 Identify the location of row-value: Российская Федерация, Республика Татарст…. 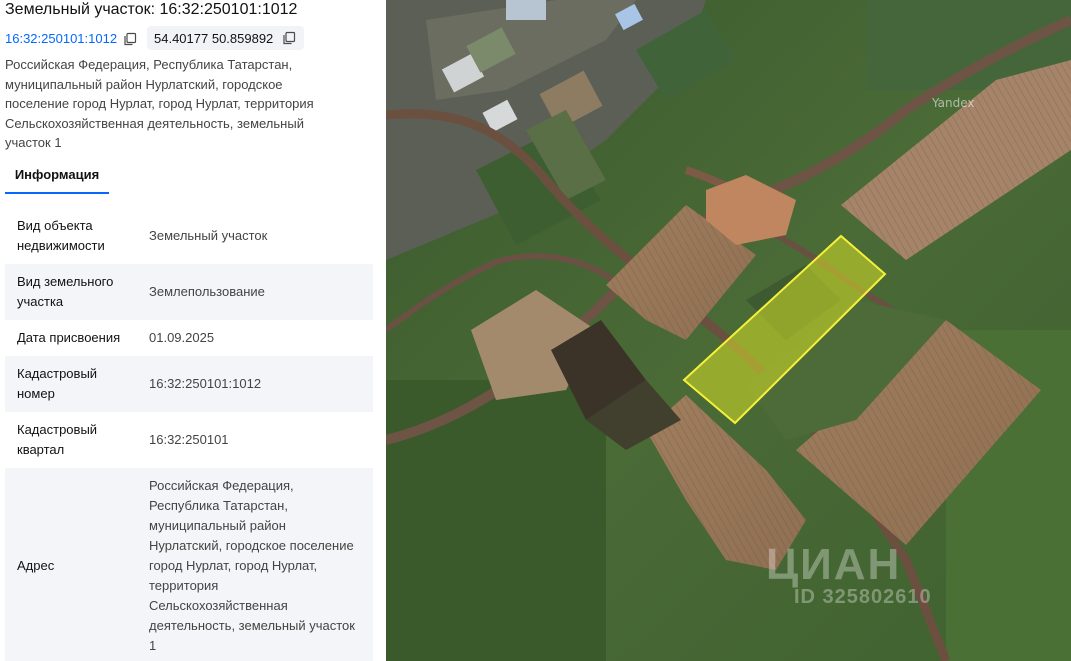
(252, 565).